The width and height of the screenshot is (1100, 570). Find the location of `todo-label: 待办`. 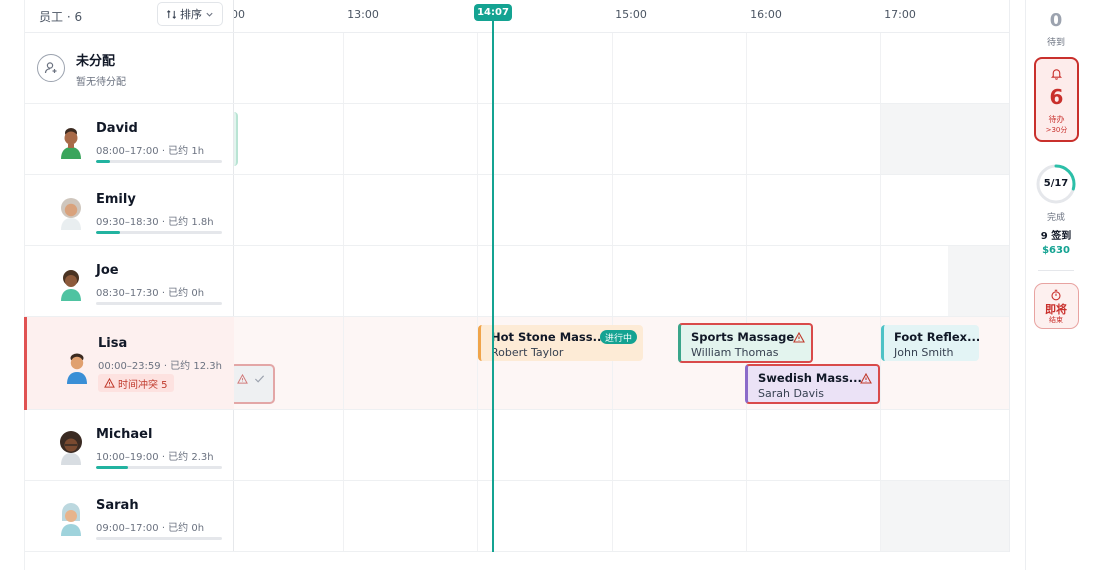

todo-label: 待办 is located at coordinates (1056, 119).